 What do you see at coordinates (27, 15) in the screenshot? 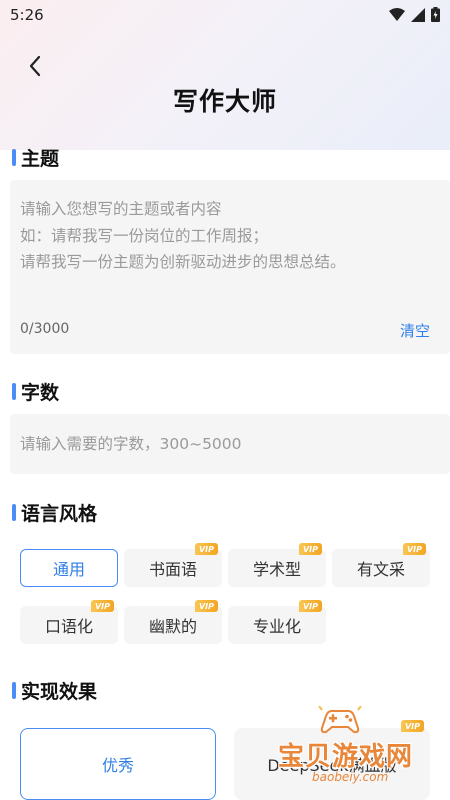
I see `status-time: 5:26` at bounding box center [27, 15].